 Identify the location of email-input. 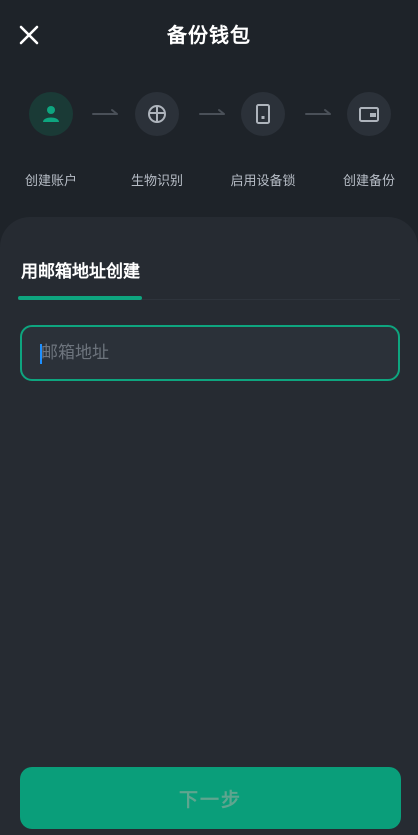
(210, 353).